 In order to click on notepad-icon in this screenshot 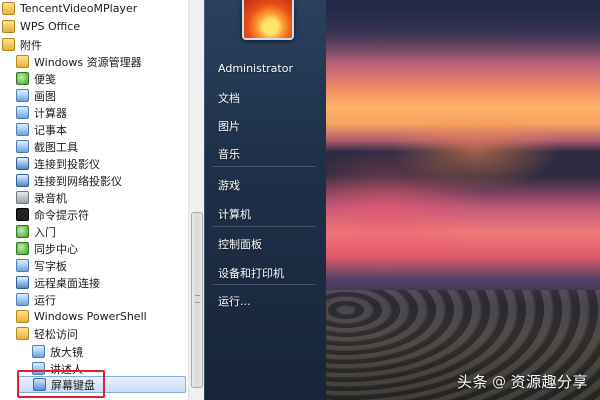, I will do `click(22, 129)`.